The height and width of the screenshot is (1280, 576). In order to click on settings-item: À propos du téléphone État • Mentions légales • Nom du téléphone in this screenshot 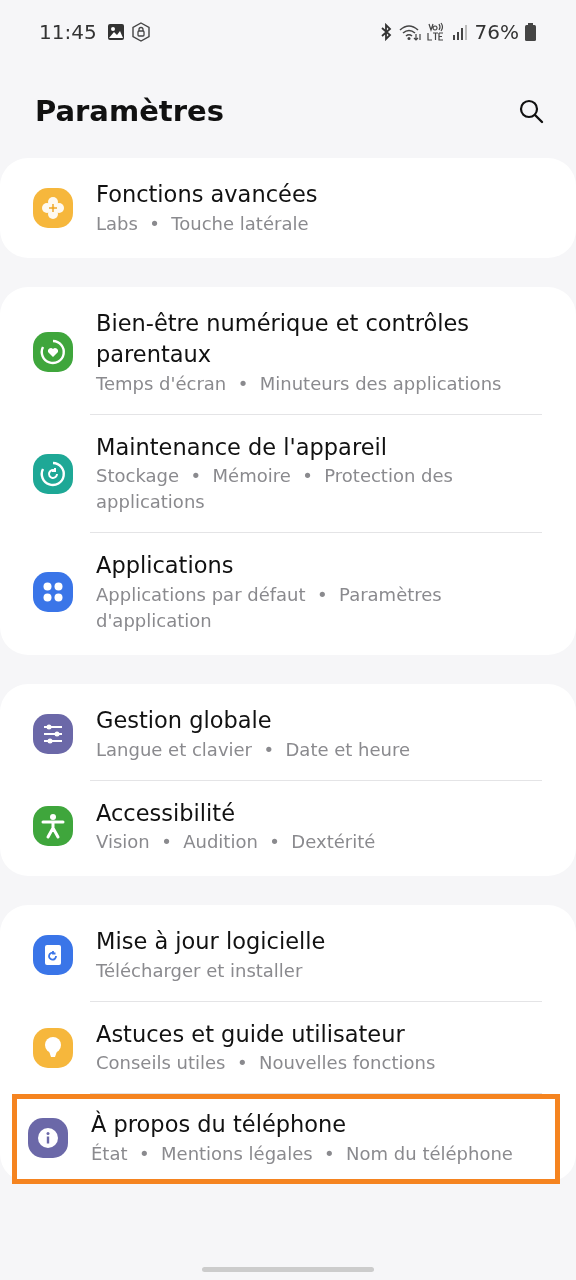, I will do `click(286, 1139)`.